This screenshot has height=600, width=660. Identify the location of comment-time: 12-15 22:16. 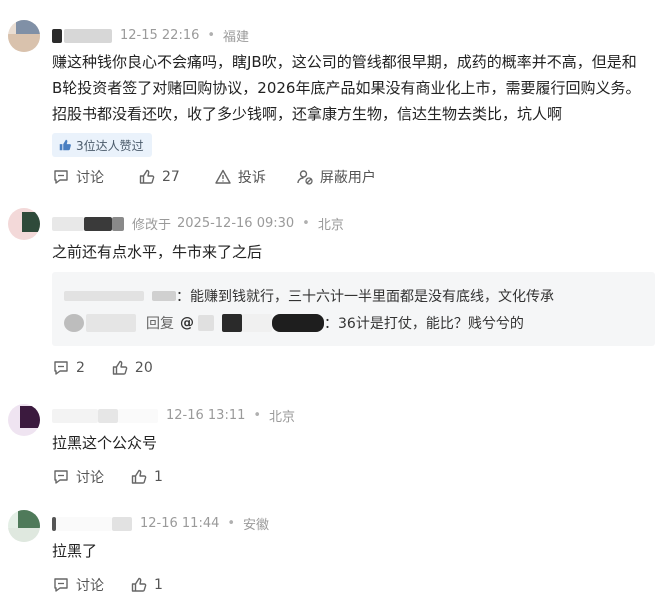
(160, 35).